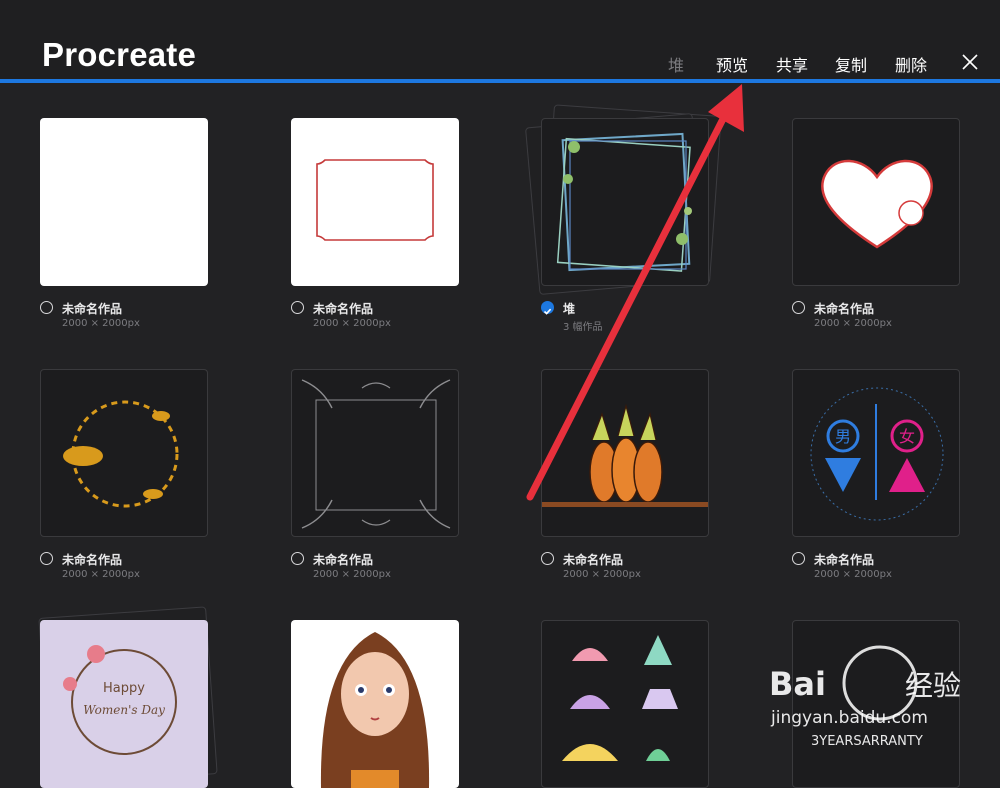  Describe the element at coordinates (970, 62) in the screenshot. I see `close-icon` at that location.